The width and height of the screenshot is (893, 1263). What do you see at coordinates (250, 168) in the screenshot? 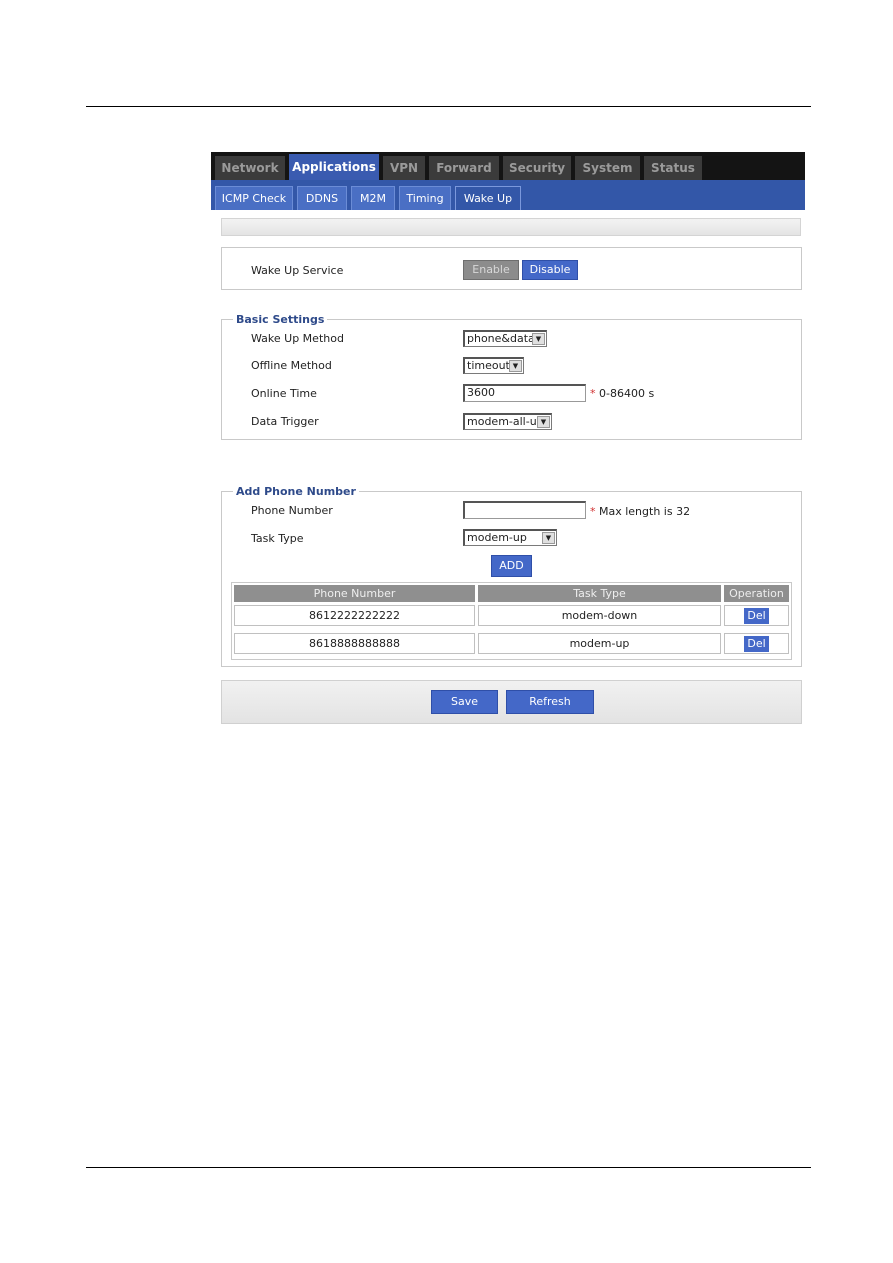
I see `tab-network: Network` at bounding box center [250, 168].